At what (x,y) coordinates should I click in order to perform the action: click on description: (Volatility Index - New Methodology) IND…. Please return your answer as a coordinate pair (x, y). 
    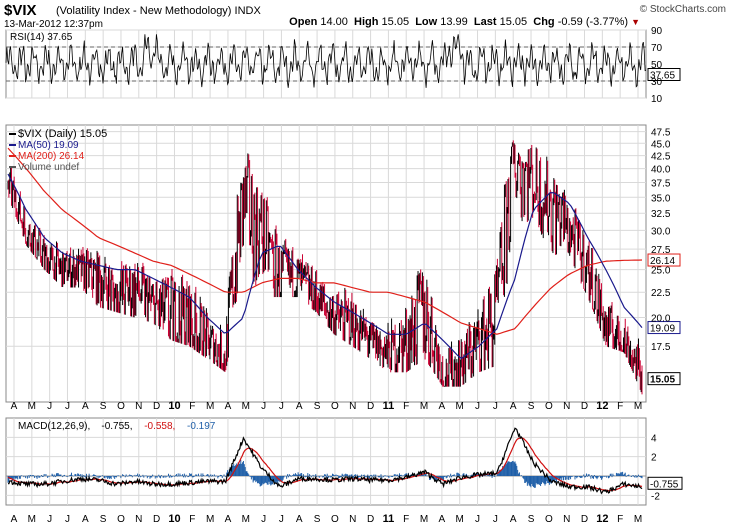
    Looking at the image, I should click on (158, 11).